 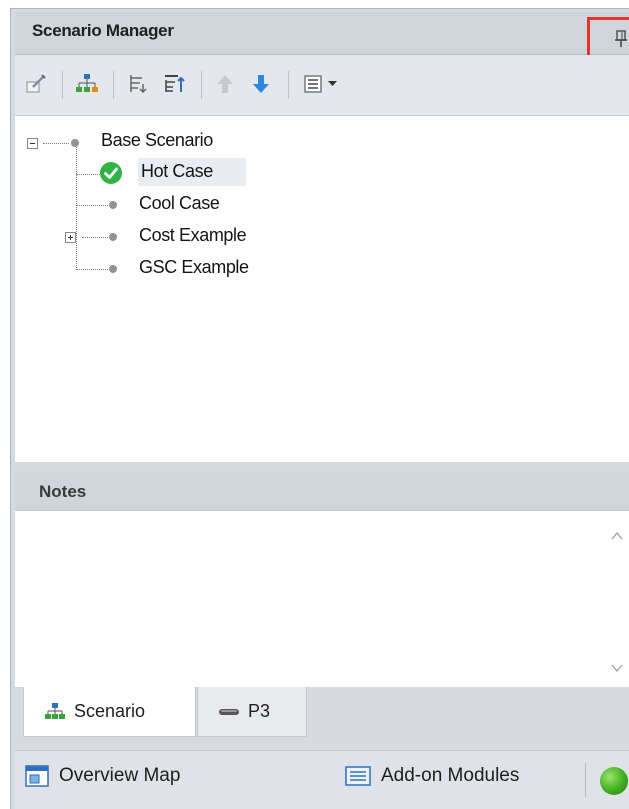 What do you see at coordinates (358, 776) in the screenshot?
I see `addon-modules-icon` at bounding box center [358, 776].